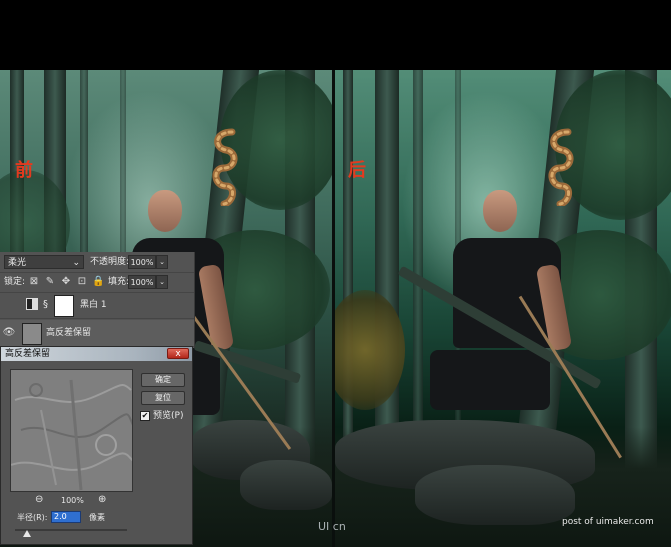 This screenshot has height=547, width=671. I want to click on zoom-out-icon: ⊖, so click(39, 500).